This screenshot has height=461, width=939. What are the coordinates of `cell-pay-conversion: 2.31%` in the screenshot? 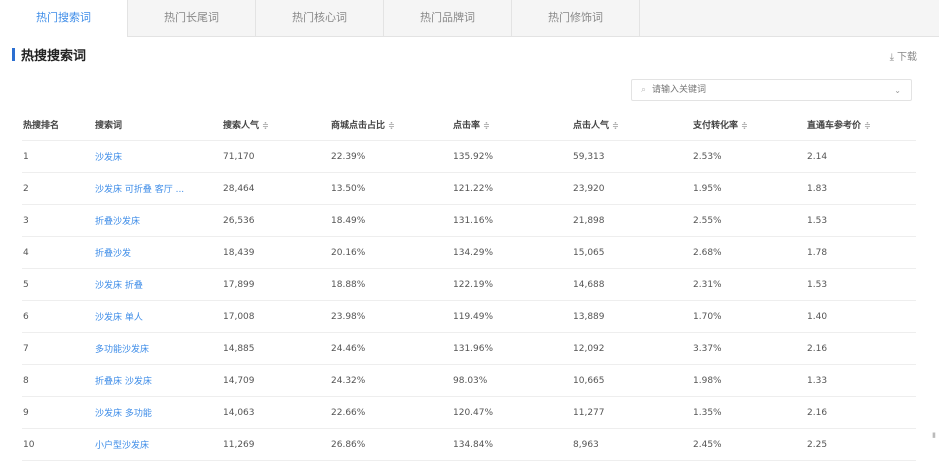 It's located at (749, 284).